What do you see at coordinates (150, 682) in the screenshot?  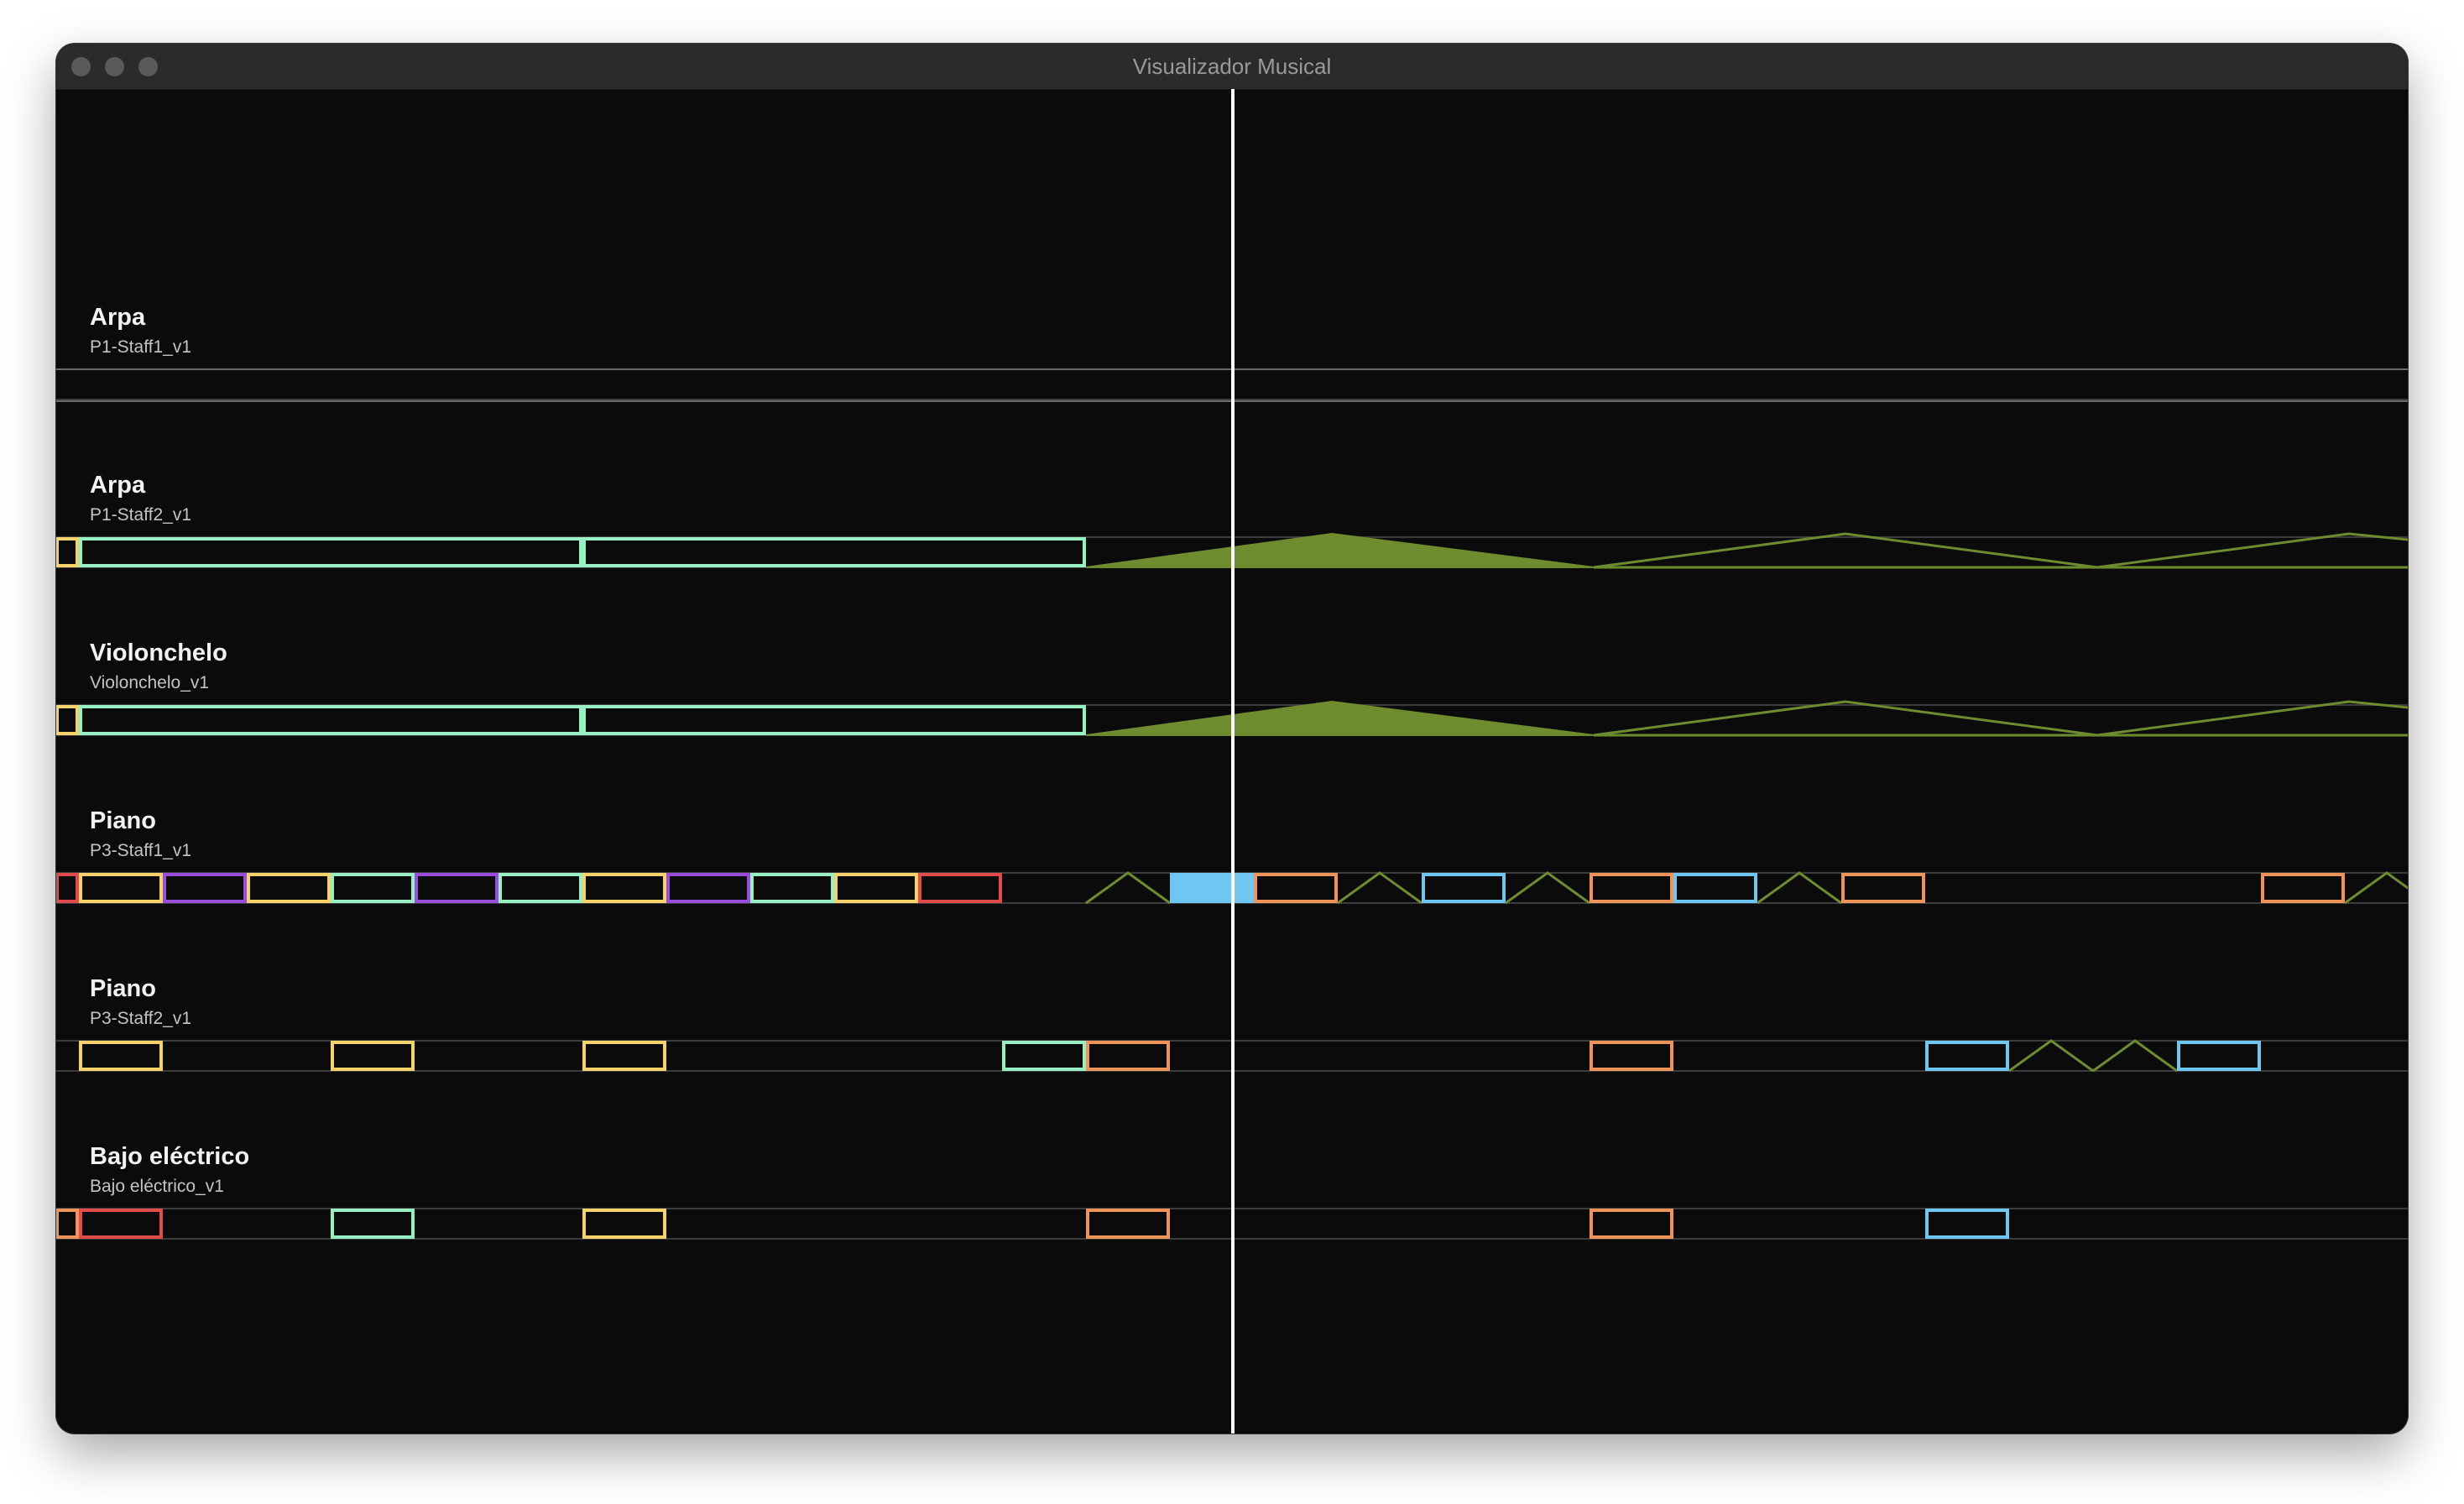 I see `track-staff-violonchelo: Violonchelo_v1` at bounding box center [150, 682].